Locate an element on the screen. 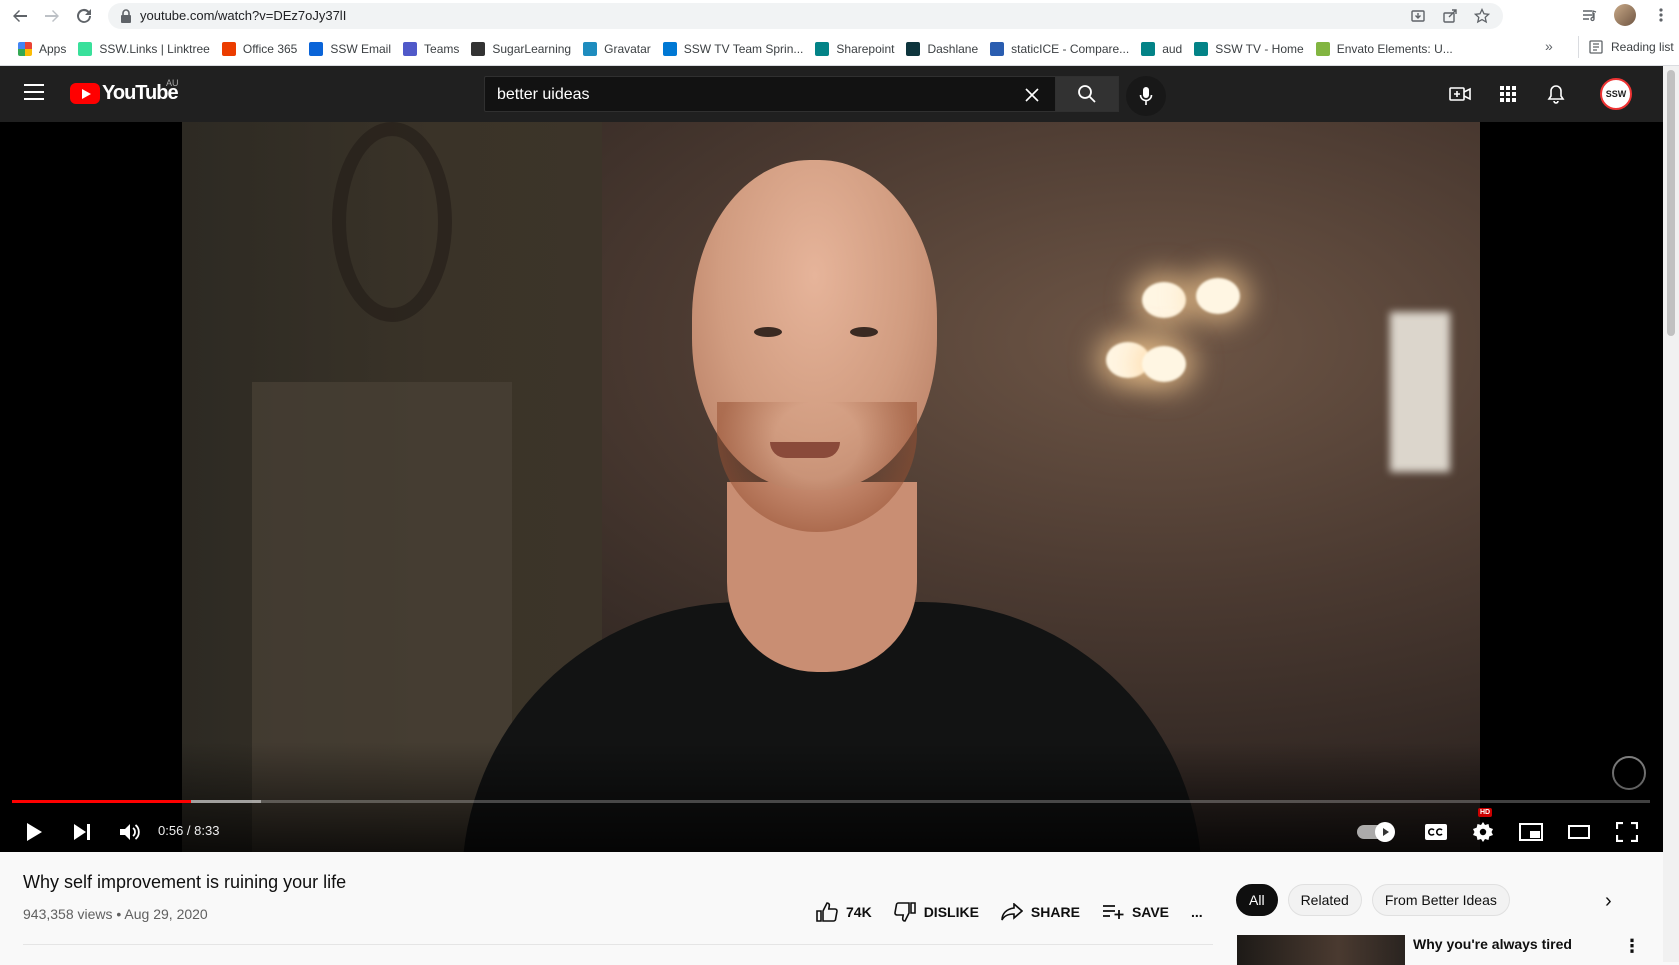  related-filter-chips: All Related From Better Ideas is located at coordinates (1373, 900).